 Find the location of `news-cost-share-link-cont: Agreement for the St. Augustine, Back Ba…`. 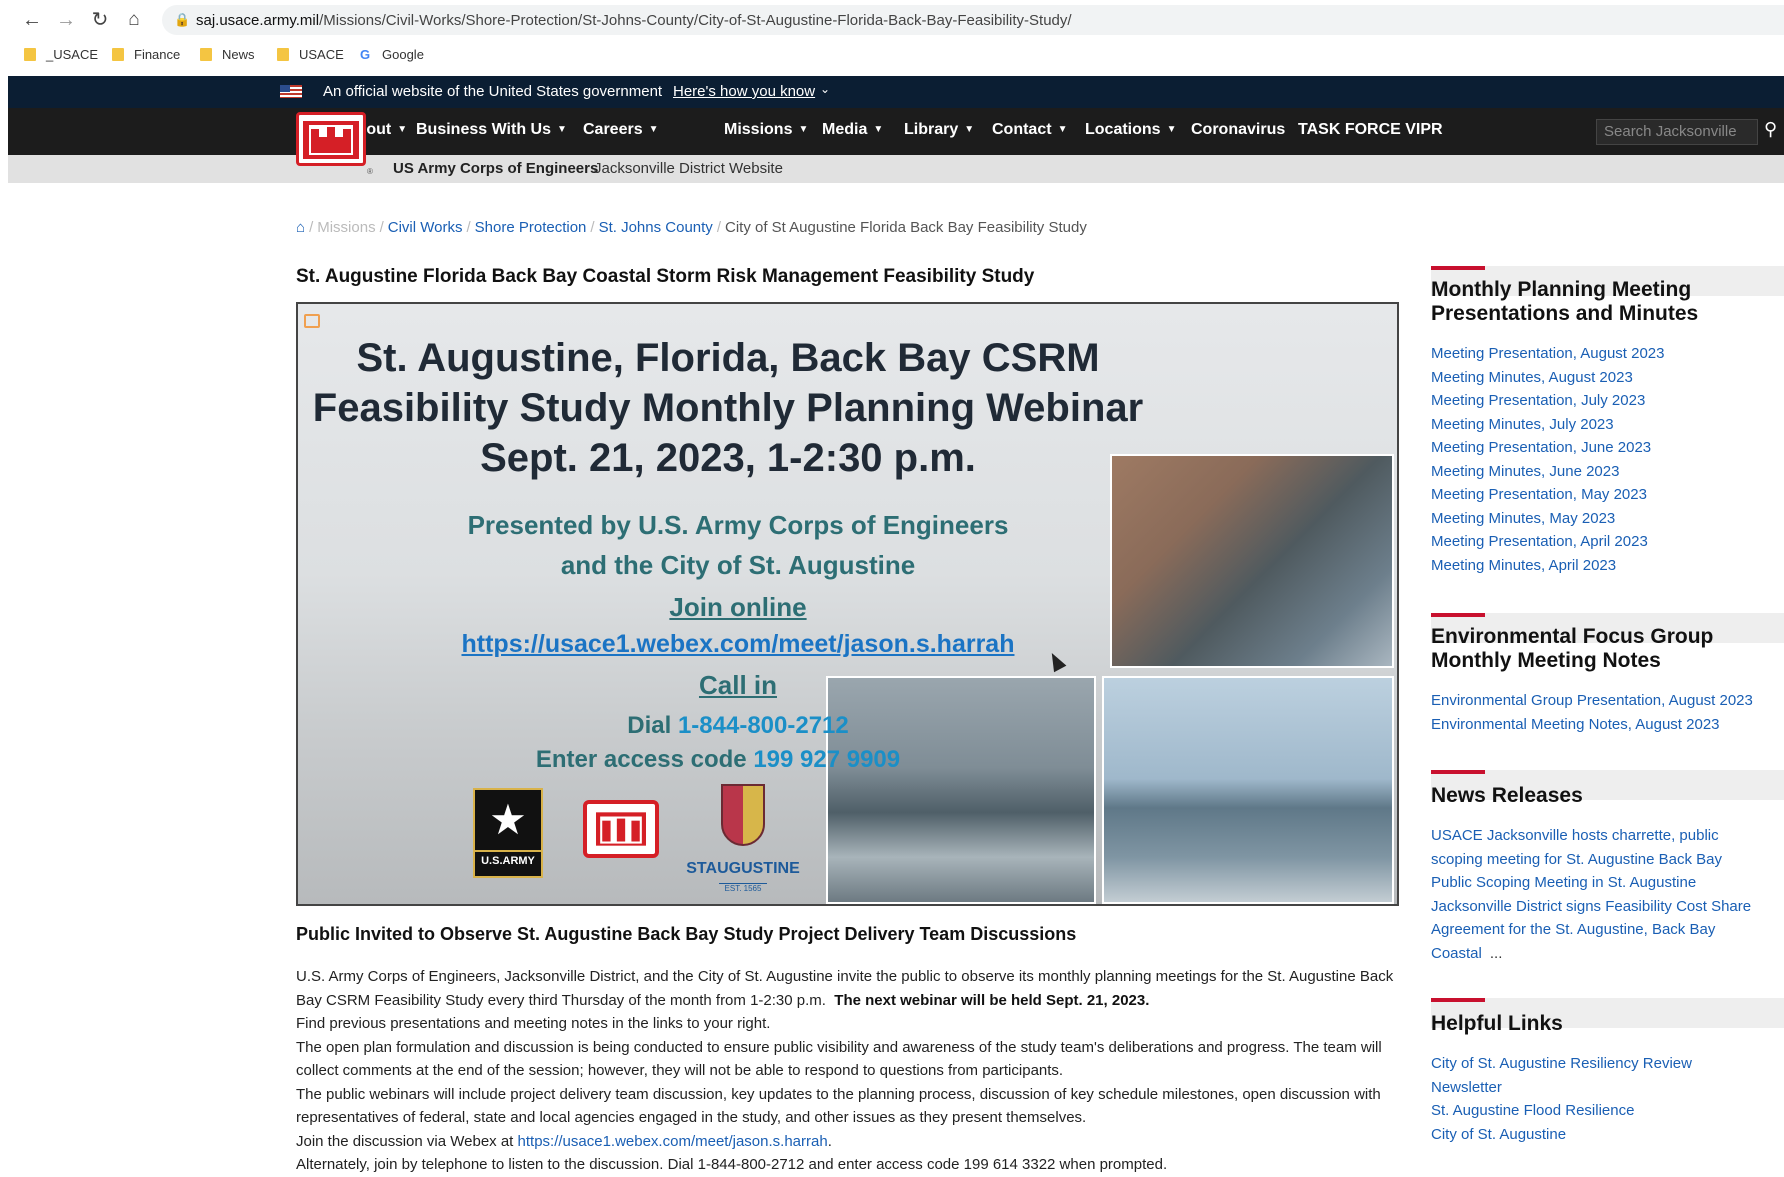

news-cost-share-link-cont: Agreement for the St. Augustine, Back Ba… is located at coordinates (1591, 930).